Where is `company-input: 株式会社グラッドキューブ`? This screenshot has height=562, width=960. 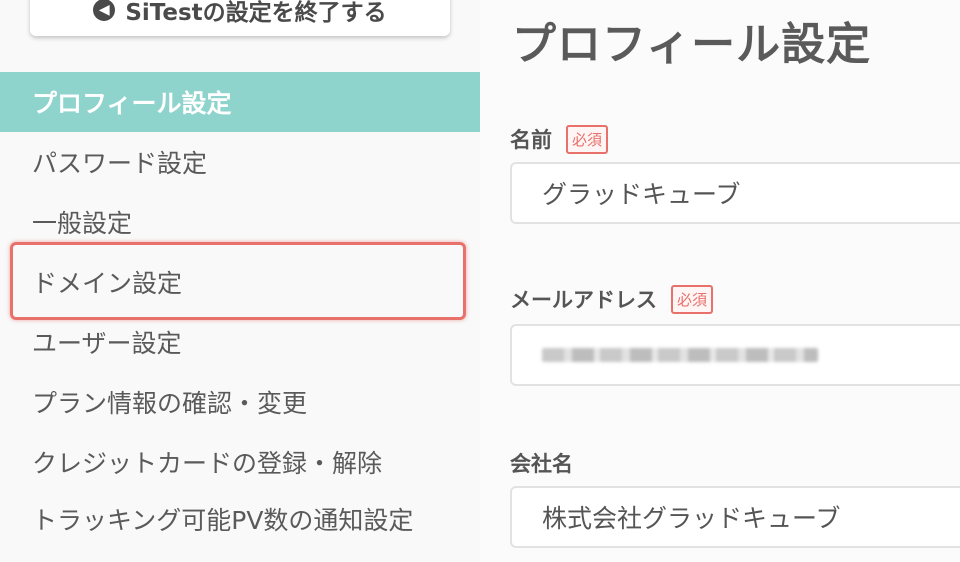 company-input: 株式会社グラッドキューブ is located at coordinates (735, 517).